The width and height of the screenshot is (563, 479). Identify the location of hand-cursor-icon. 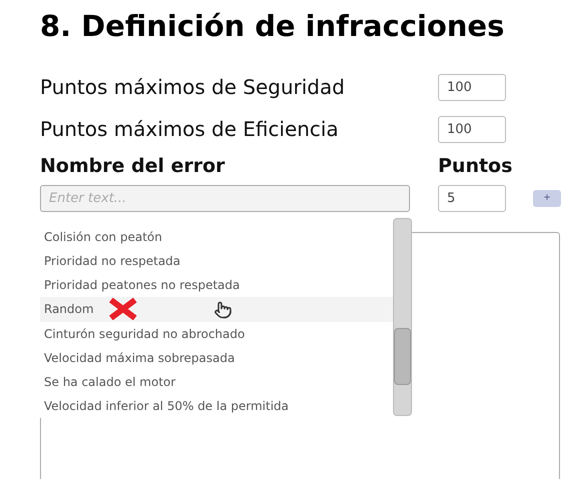
(223, 310).